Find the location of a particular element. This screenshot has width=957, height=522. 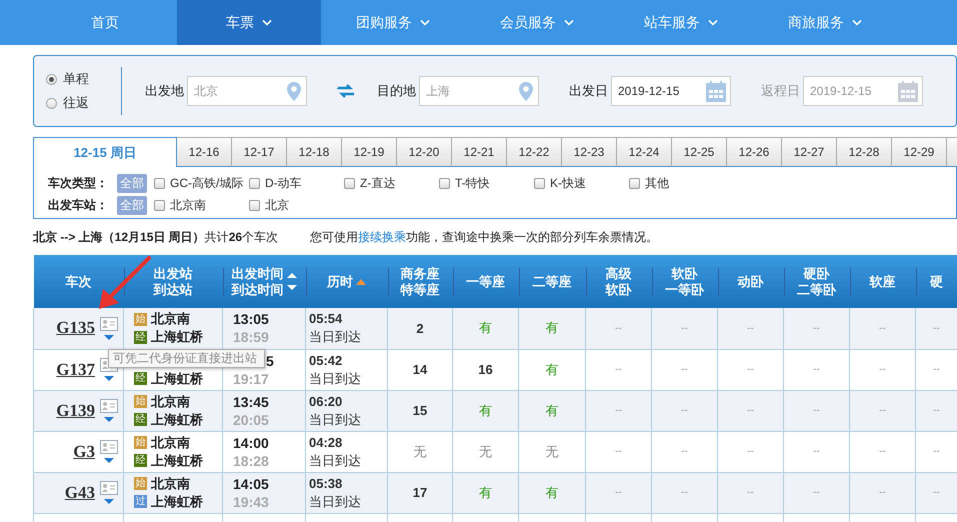

column-header: 特等座 is located at coordinates (420, 290).